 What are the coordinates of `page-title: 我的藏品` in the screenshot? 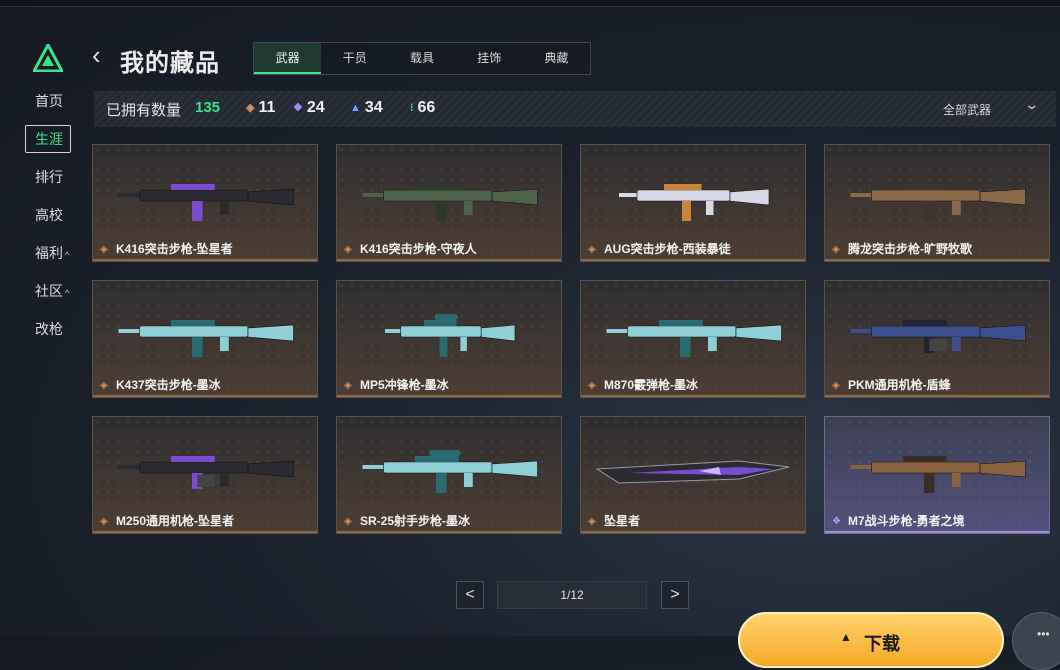 It's located at (170, 63).